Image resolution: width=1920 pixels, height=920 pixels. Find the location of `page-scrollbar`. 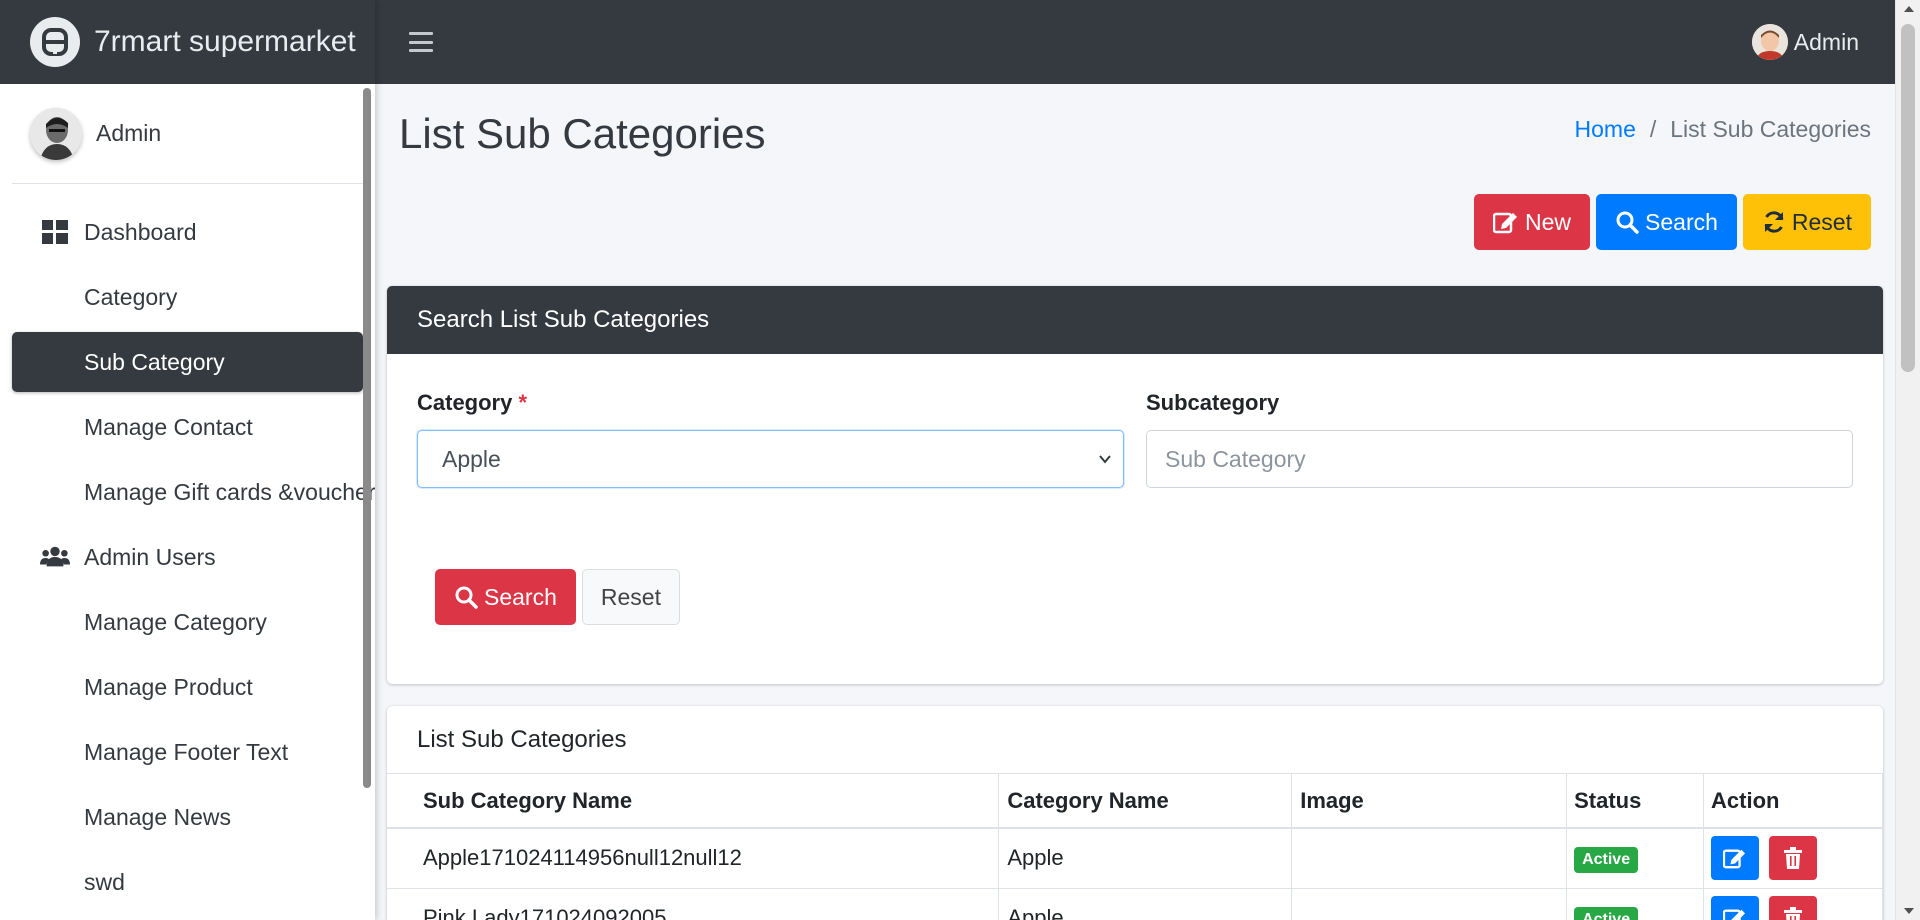

page-scrollbar is located at coordinates (1907, 460).